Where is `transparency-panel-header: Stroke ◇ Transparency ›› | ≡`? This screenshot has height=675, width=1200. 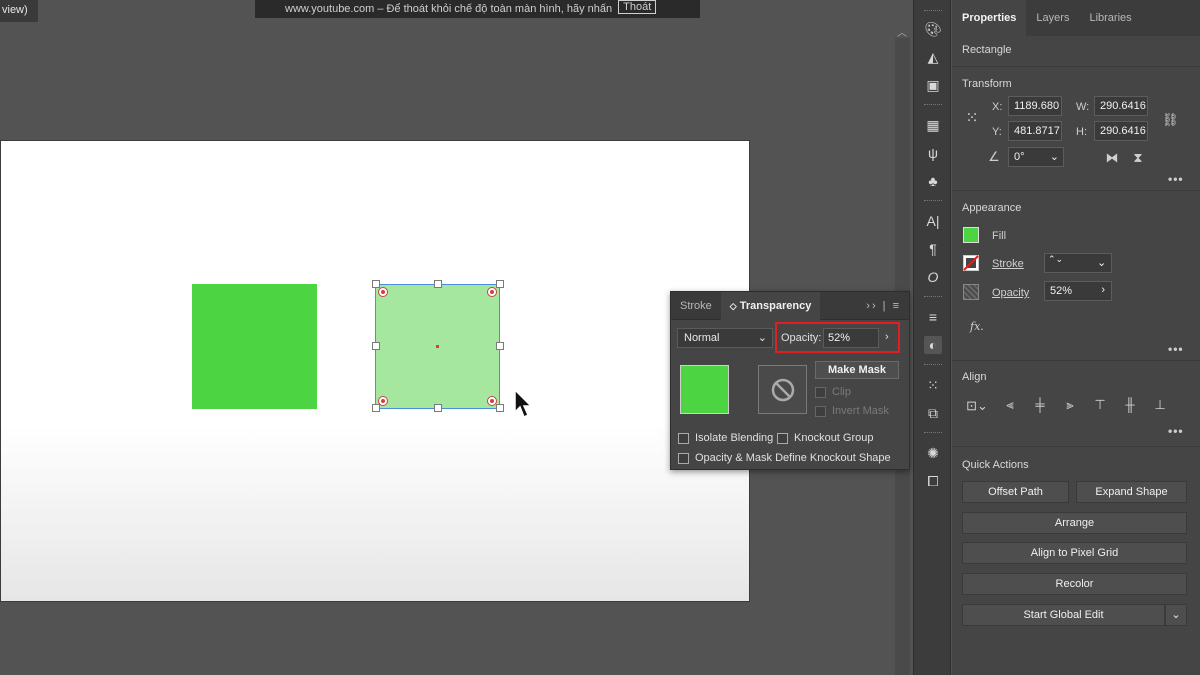 transparency-panel-header: Stroke ◇ Transparency ›› | ≡ is located at coordinates (790, 305).